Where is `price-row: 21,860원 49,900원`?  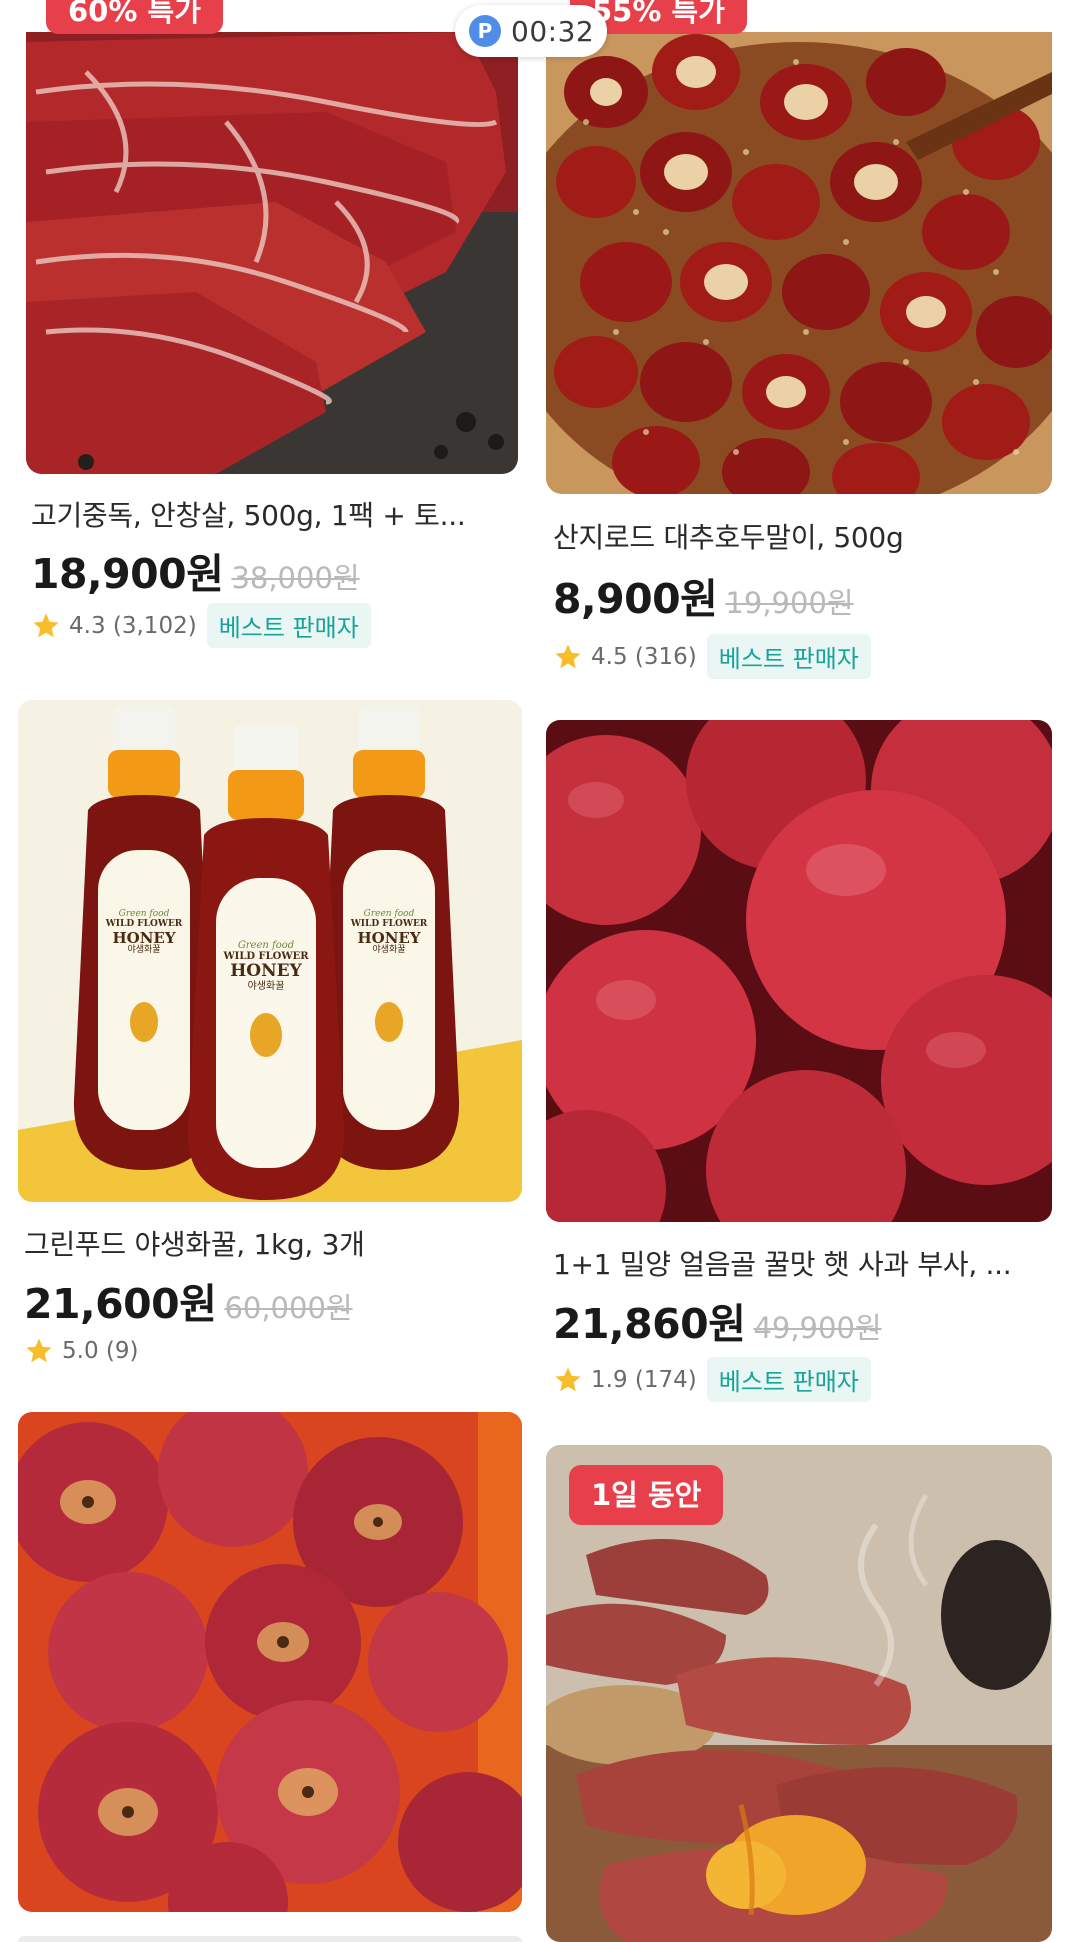 price-row: 21,860원 49,900원 is located at coordinates (717, 1320).